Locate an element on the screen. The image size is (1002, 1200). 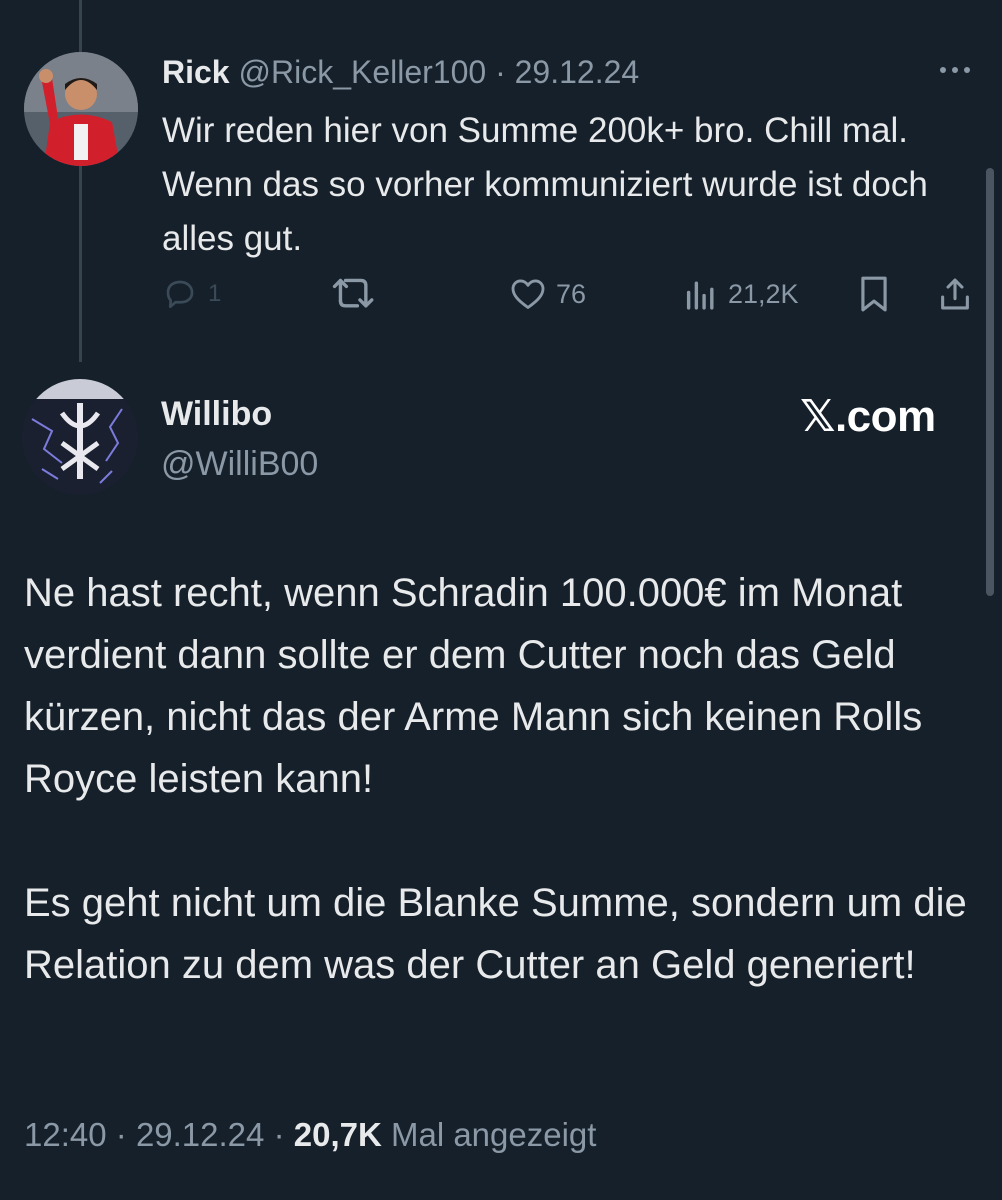
reply-button: 1 is located at coordinates (191, 294).